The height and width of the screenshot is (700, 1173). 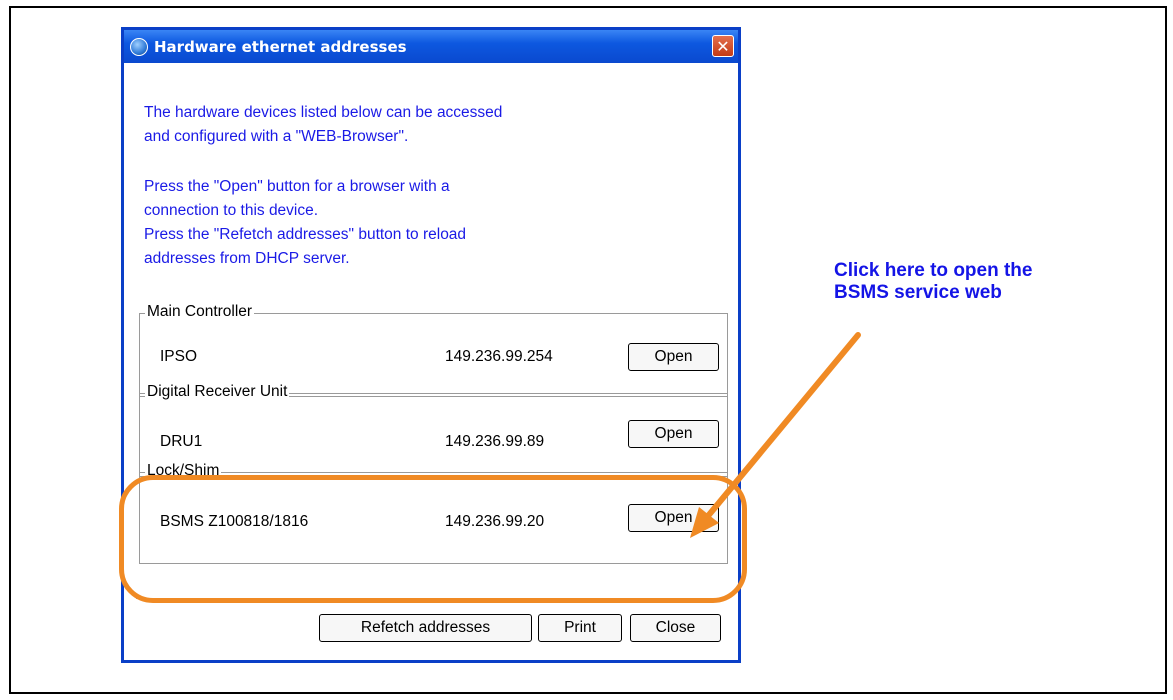 I want to click on callout-arrow, so click(x=775, y=435).